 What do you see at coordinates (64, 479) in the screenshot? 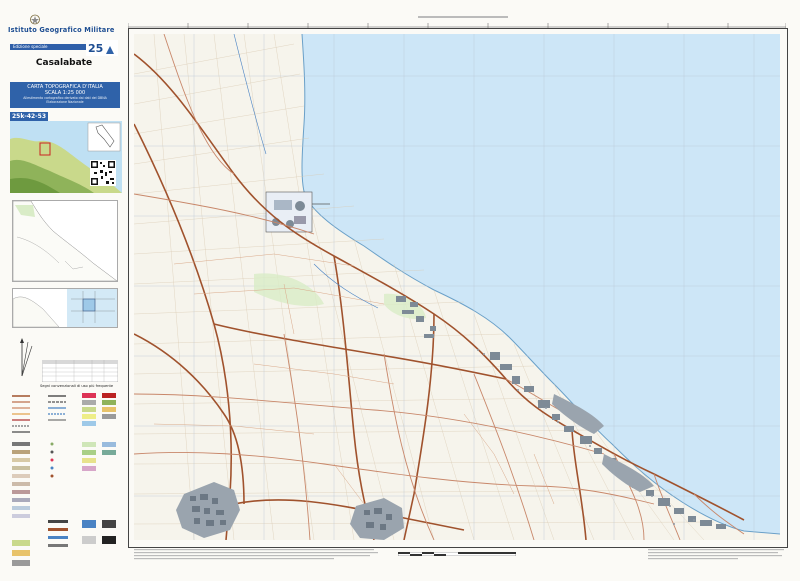
I see `legend-symbols` at bounding box center [64, 479].